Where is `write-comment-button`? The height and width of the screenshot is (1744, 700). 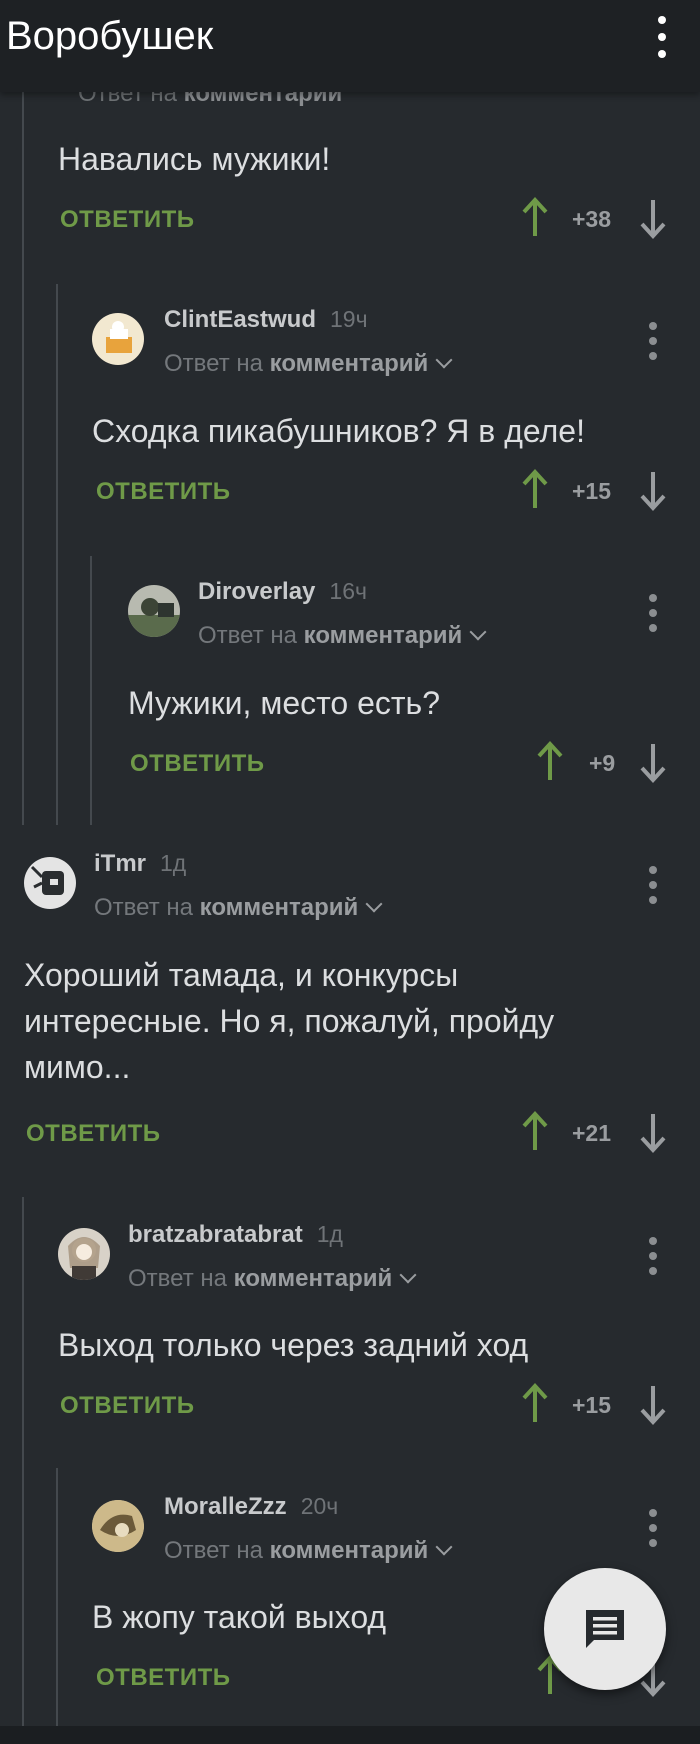 write-comment-button is located at coordinates (605, 1629).